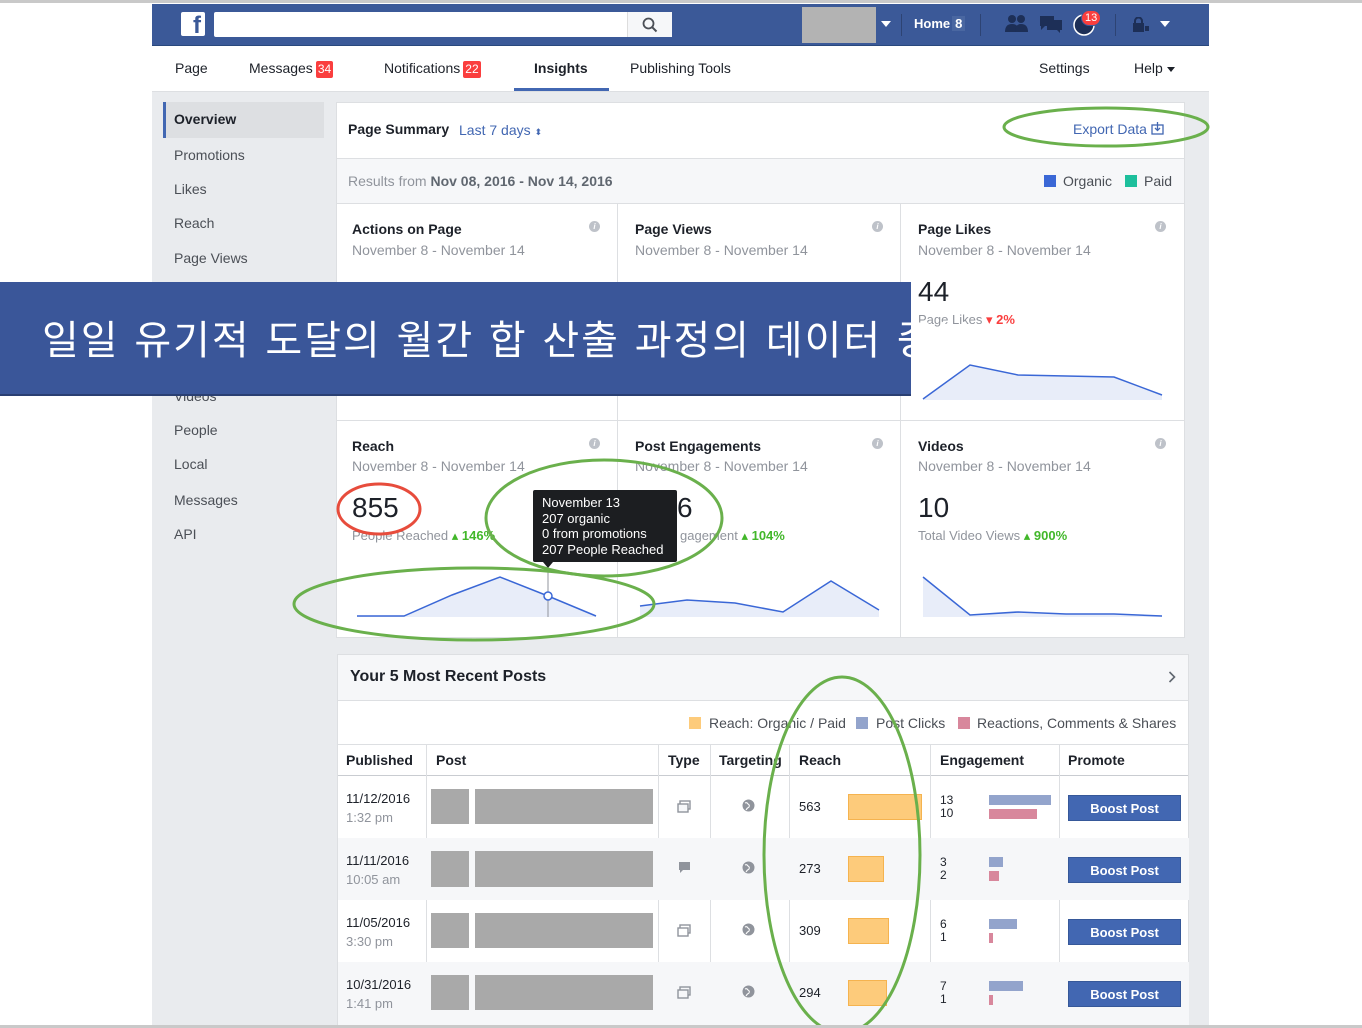 The width and height of the screenshot is (1362, 1028). Describe the element at coordinates (474, 604) in the screenshot. I see `reach-sparkline-highlight-ellipse` at that location.